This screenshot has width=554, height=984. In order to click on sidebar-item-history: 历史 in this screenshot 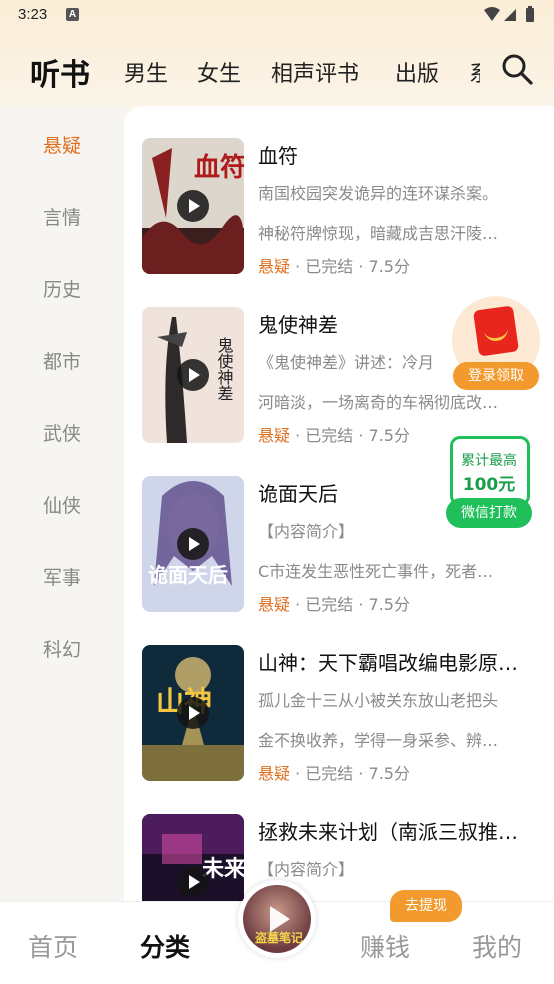, I will do `click(62, 288)`.